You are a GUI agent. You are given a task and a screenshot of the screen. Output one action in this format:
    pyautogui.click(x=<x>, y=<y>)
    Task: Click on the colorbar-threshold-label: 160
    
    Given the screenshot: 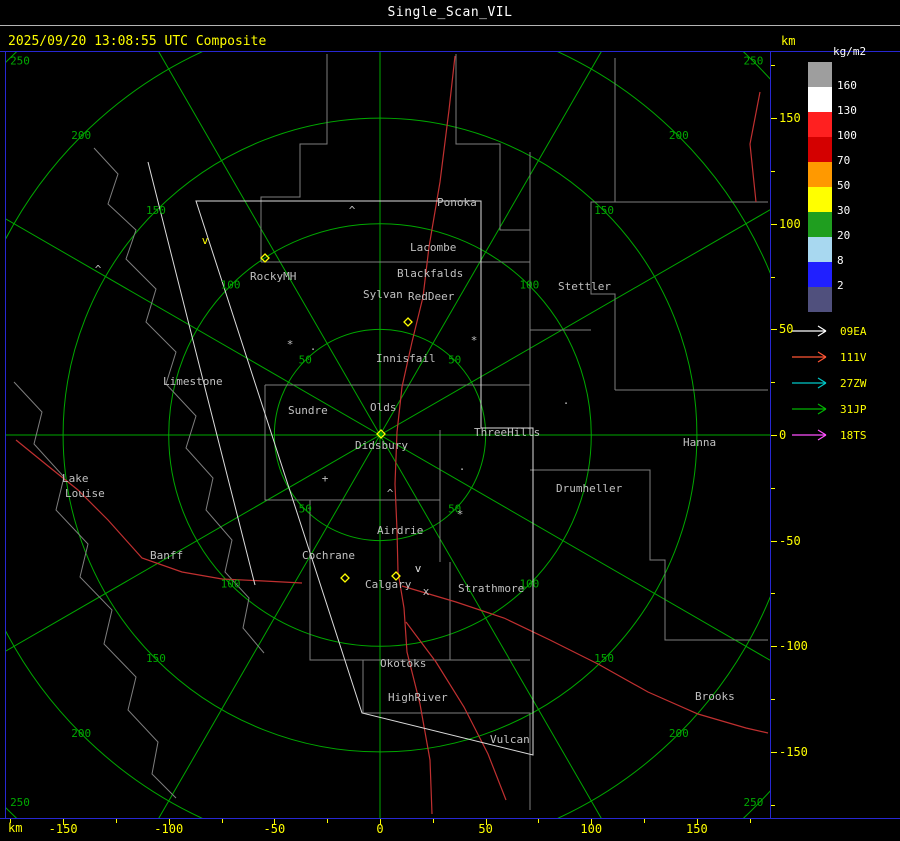 What is the action you would take?
    pyautogui.click(x=847, y=85)
    